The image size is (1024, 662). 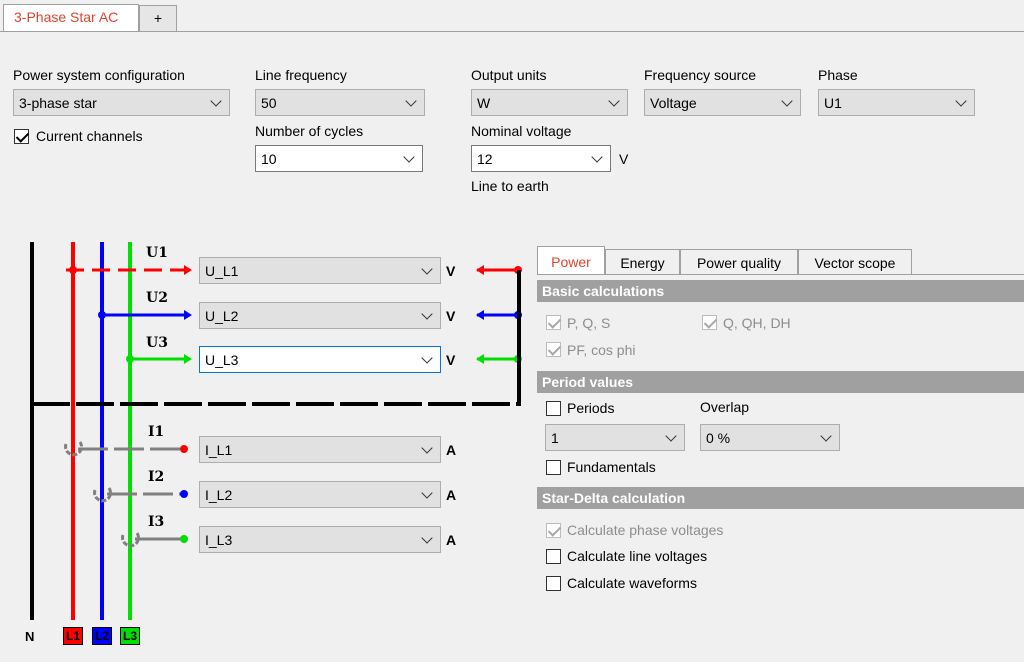 What do you see at coordinates (73, 636) in the screenshot?
I see `l1-line-badge: L1` at bounding box center [73, 636].